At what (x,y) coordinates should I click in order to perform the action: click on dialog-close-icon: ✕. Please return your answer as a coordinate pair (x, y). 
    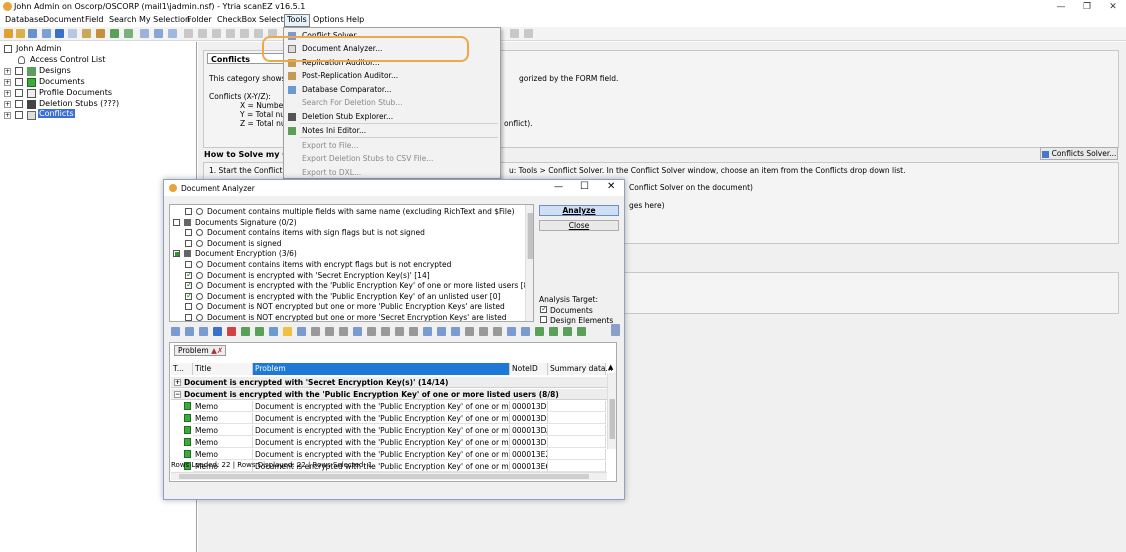
    Looking at the image, I should click on (611, 186).